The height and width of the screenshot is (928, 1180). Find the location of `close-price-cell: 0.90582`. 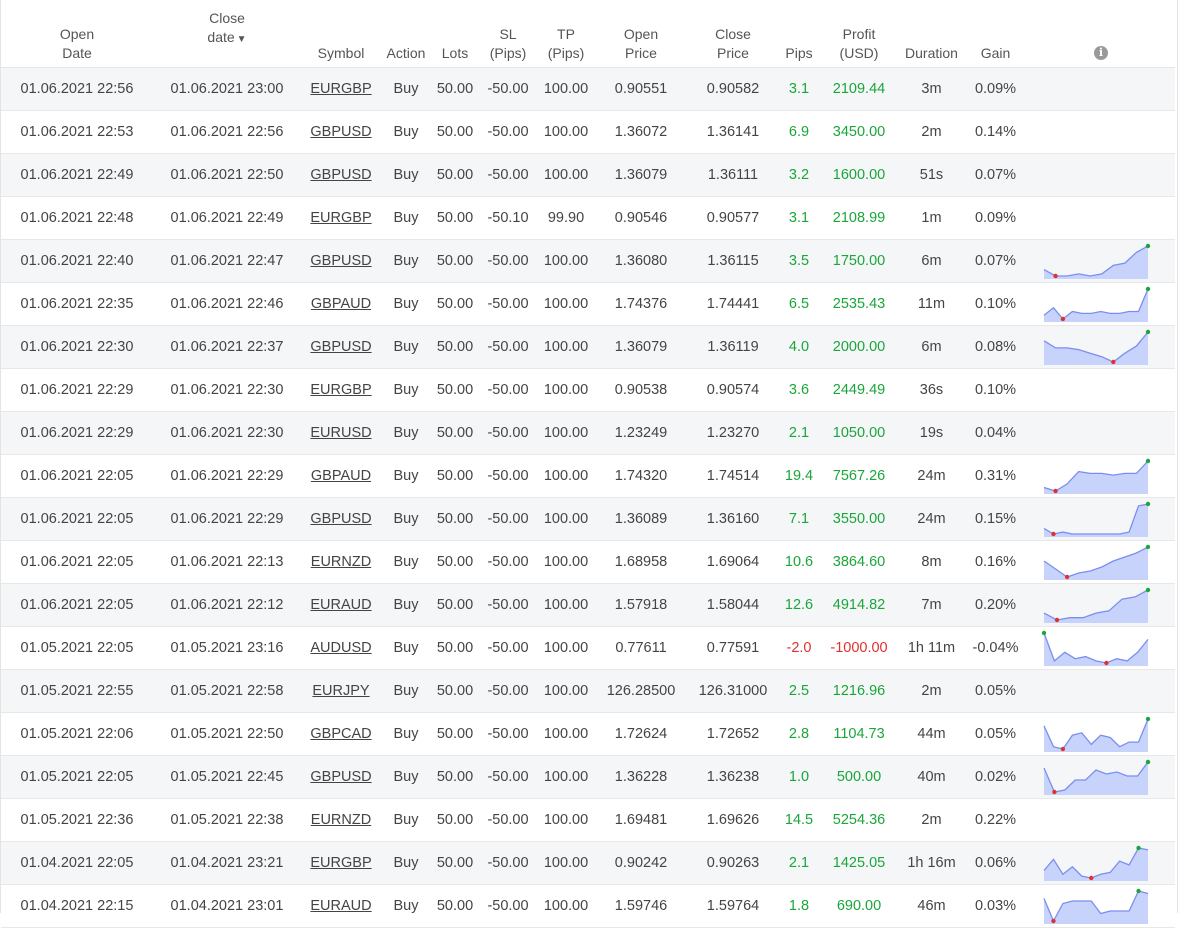

close-price-cell: 0.90582 is located at coordinates (733, 89).